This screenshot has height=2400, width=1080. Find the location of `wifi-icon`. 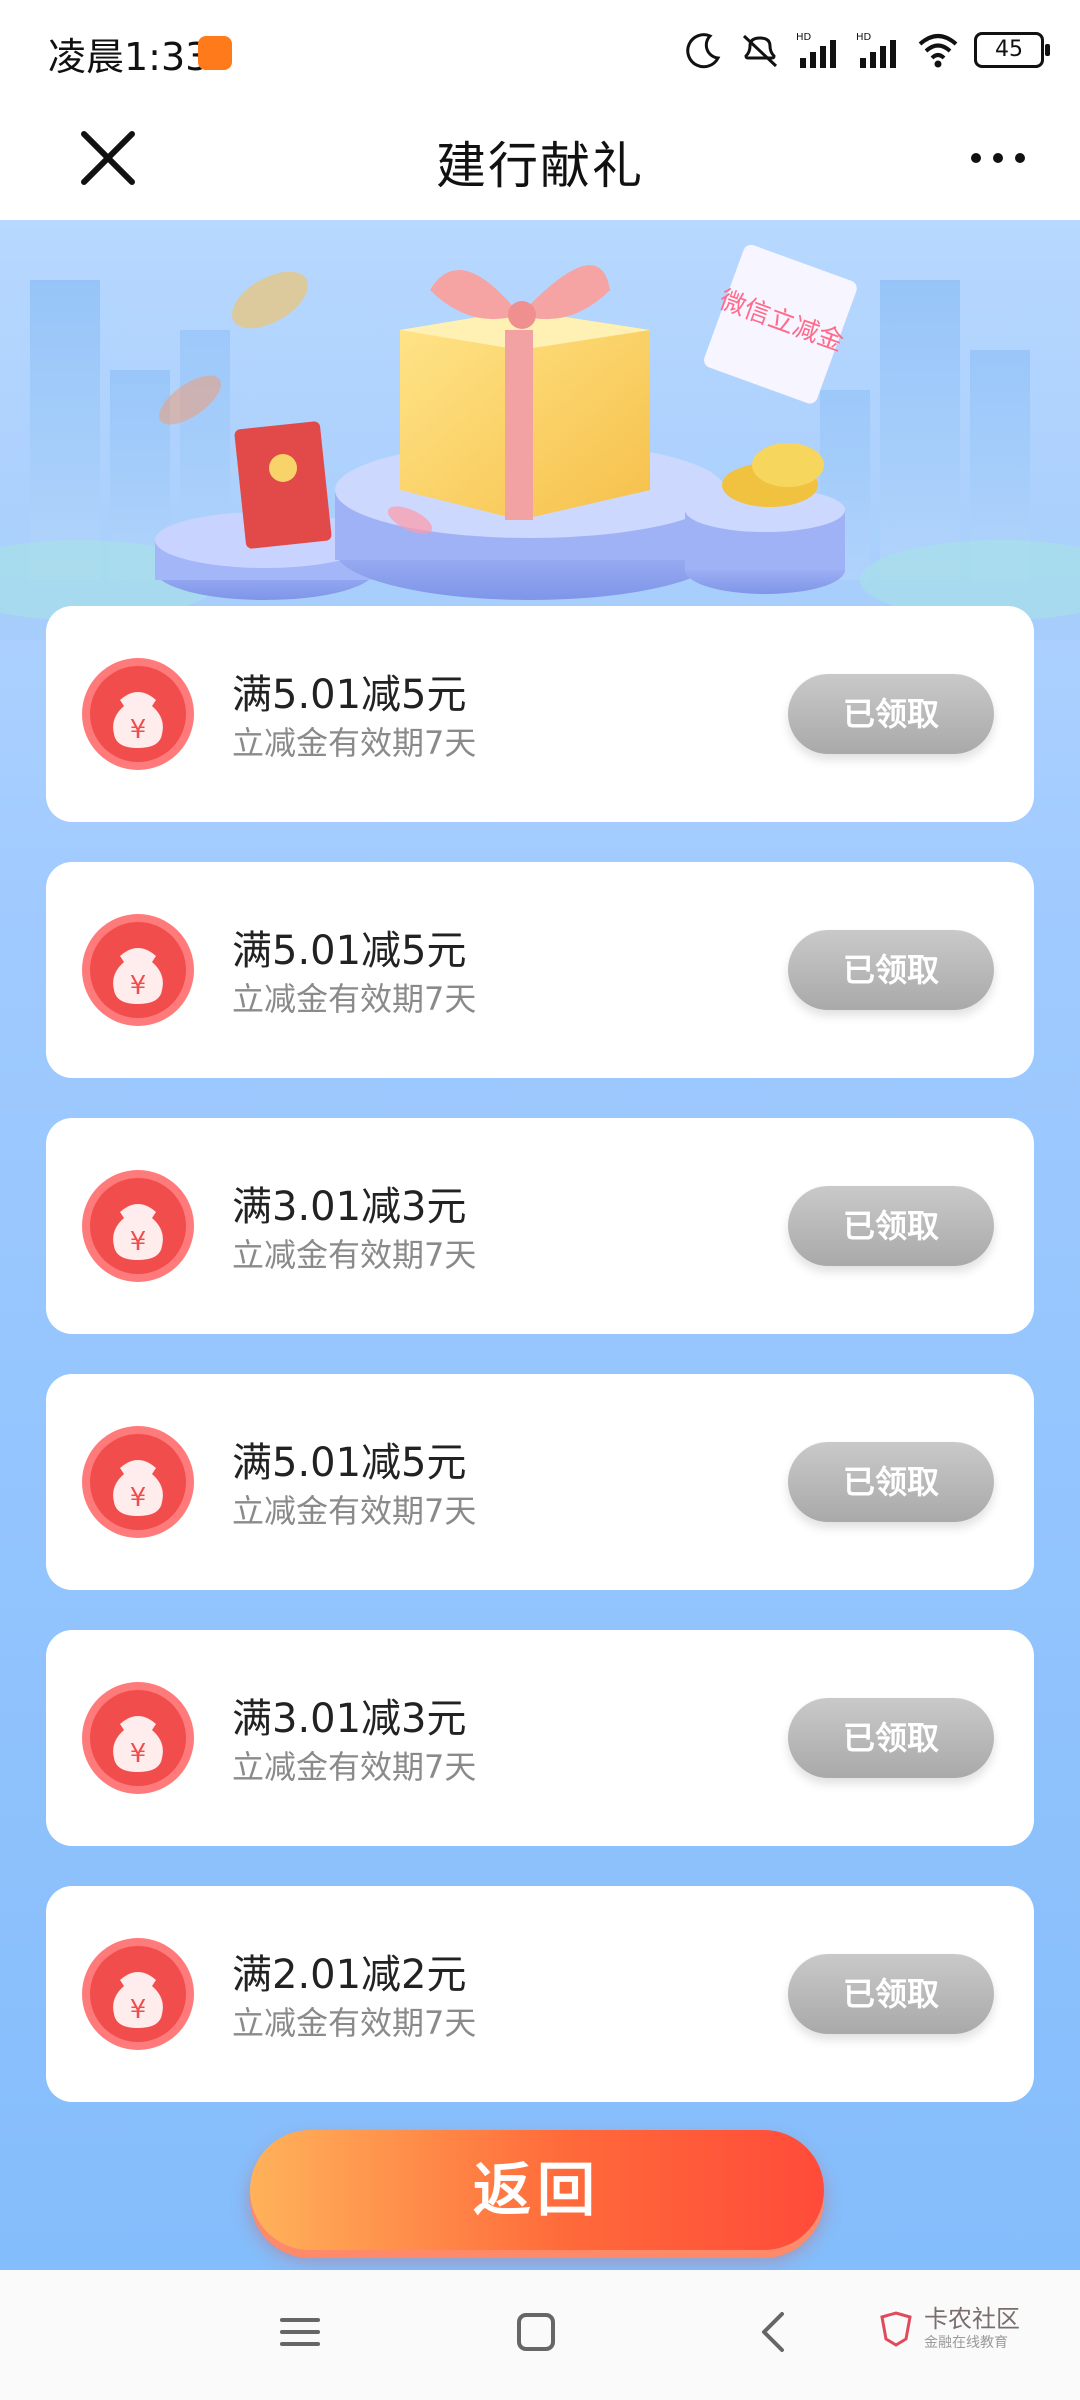

wifi-icon is located at coordinates (938, 51).